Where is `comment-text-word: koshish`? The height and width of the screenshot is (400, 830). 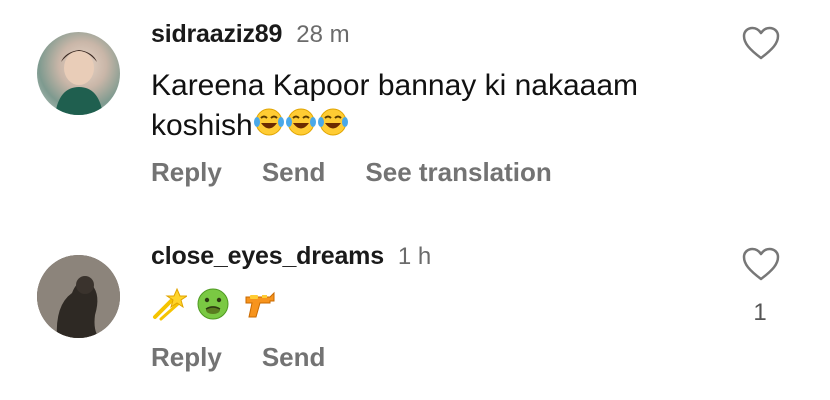
comment-text-word: koshish is located at coordinates (202, 125).